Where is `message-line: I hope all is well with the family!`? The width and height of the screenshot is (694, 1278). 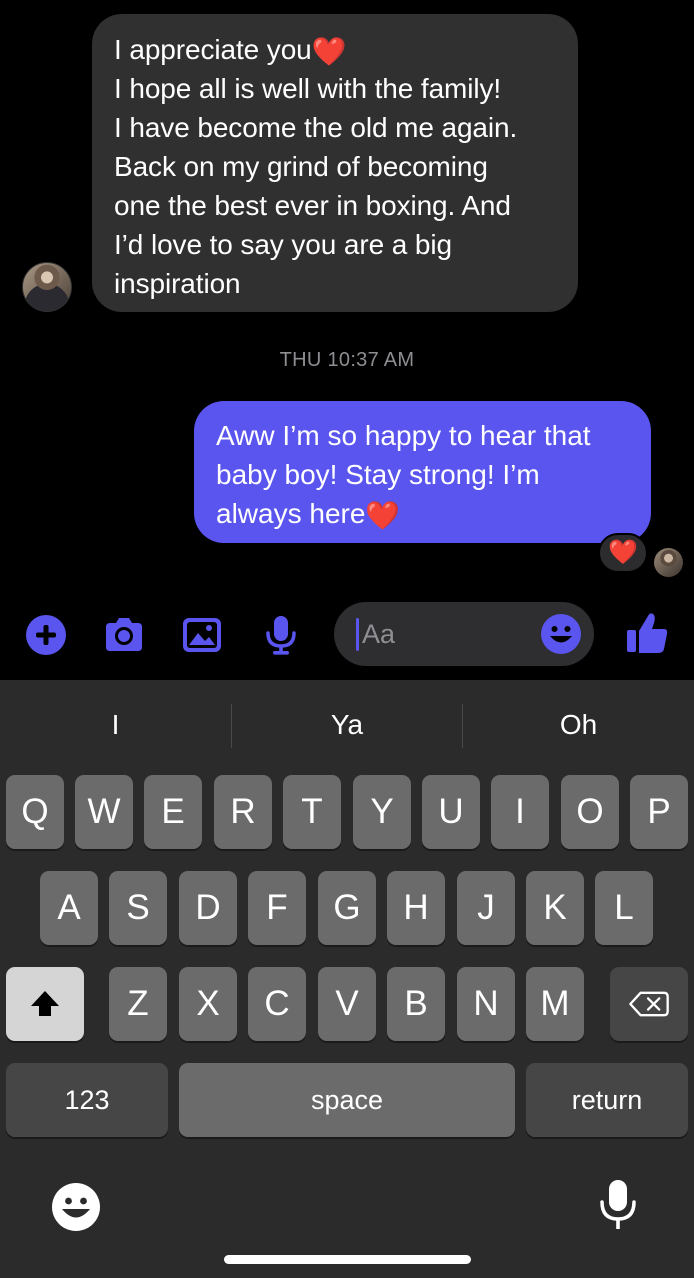
message-line: I hope all is well with the family! is located at coordinates (308, 88).